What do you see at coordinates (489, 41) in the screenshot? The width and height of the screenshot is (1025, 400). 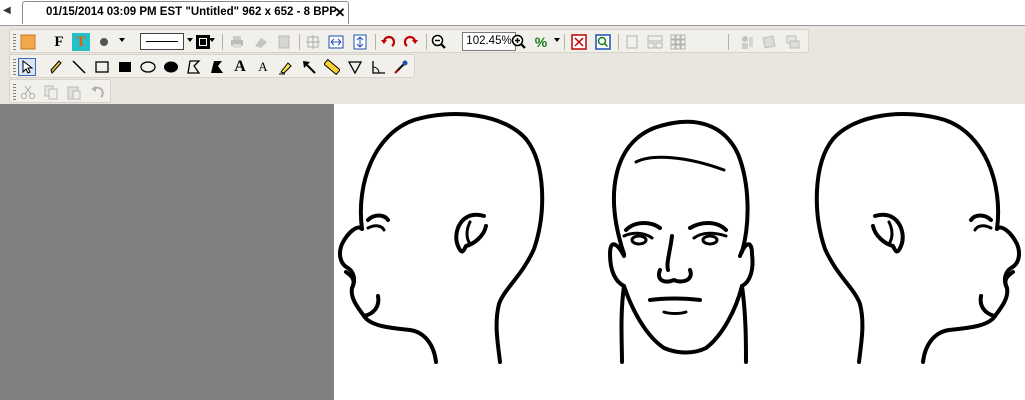 I see `zoom-level-input: 102.45%` at bounding box center [489, 41].